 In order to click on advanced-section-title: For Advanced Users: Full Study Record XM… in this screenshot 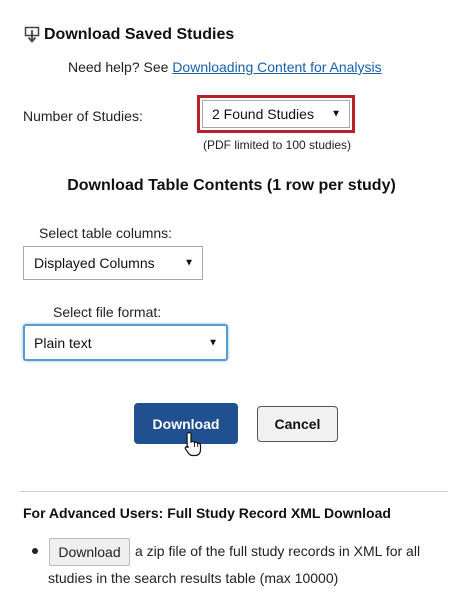, I will do `click(207, 513)`.